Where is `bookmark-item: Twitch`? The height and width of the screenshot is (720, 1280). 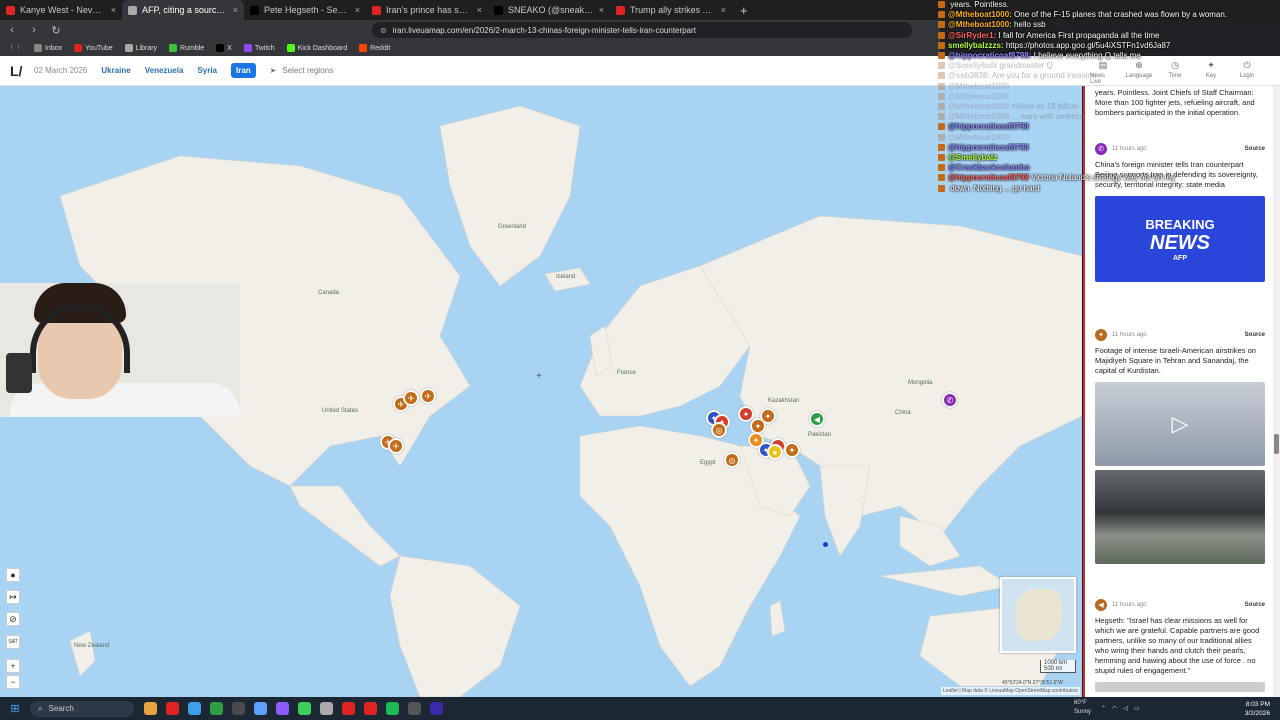 bookmark-item: Twitch is located at coordinates (259, 48).